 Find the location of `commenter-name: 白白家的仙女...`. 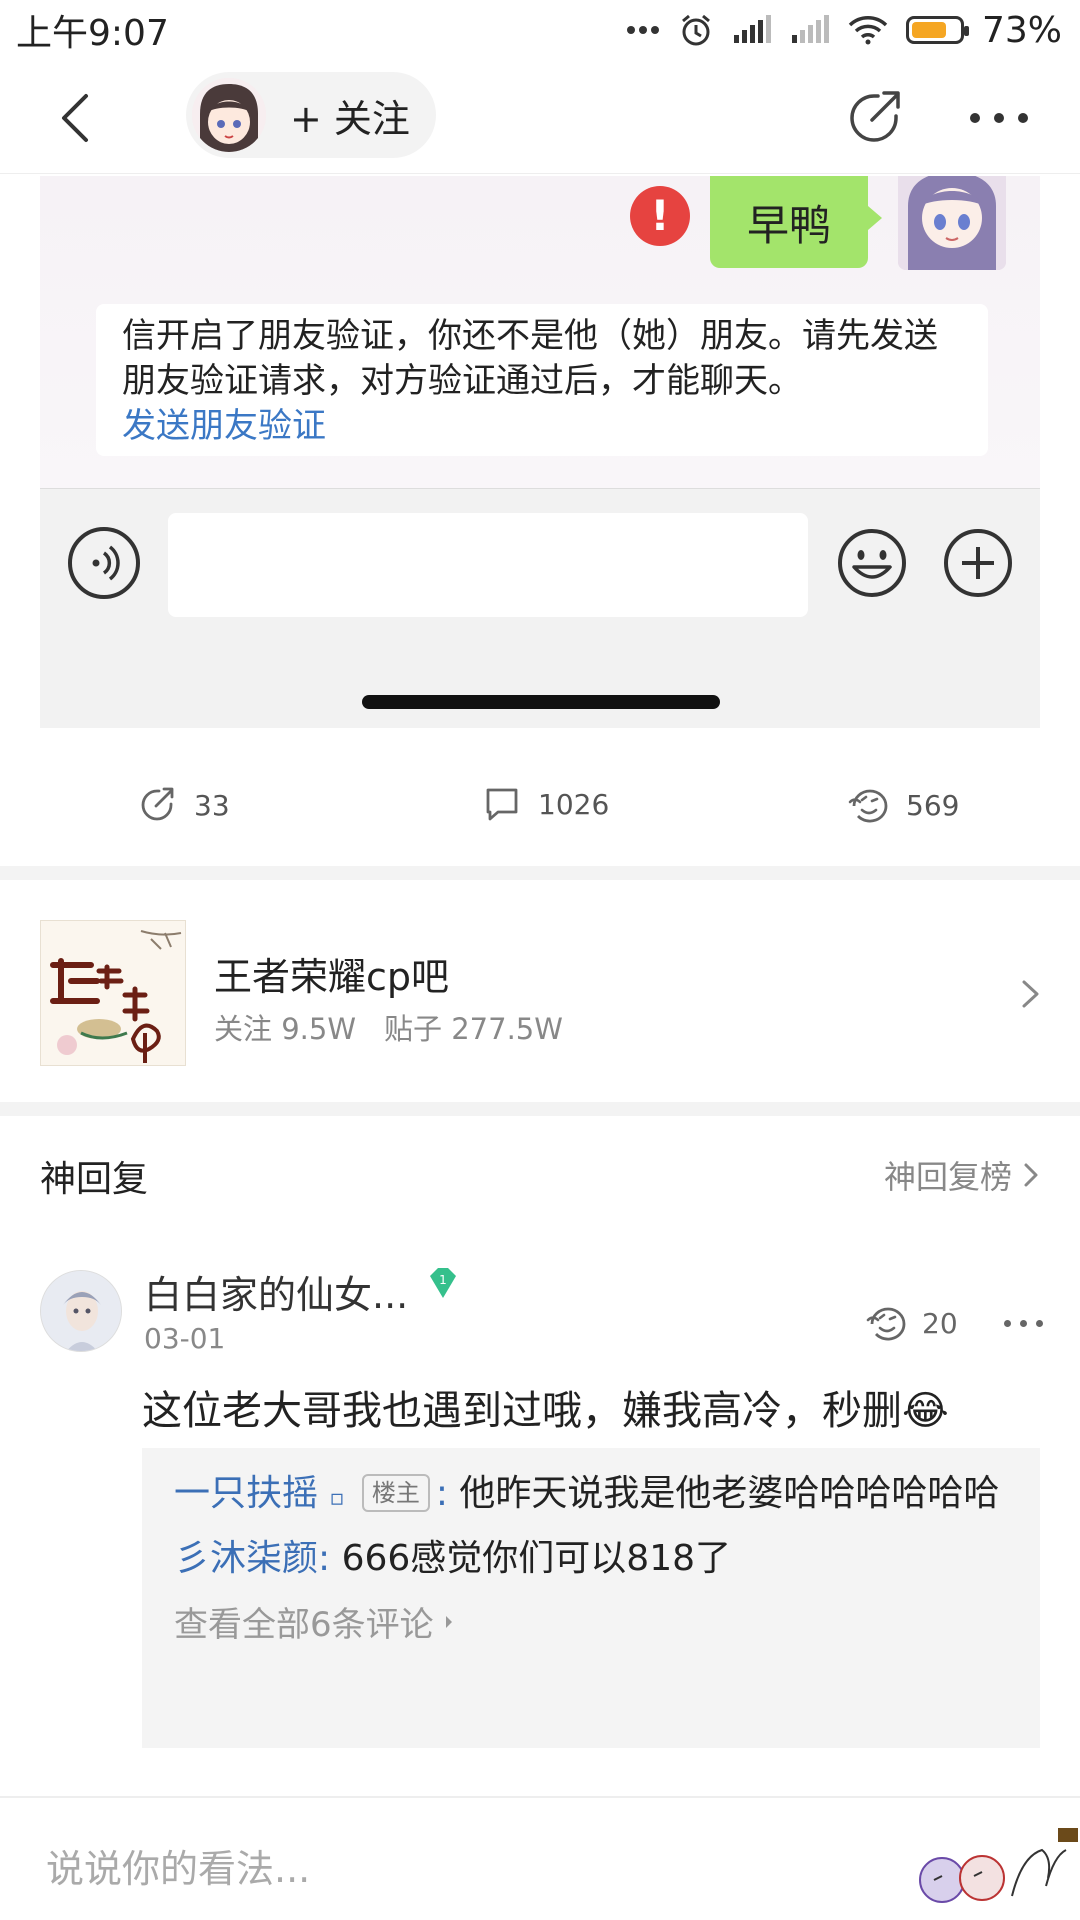

commenter-name: 白白家的仙女... is located at coordinates (276, 1291).